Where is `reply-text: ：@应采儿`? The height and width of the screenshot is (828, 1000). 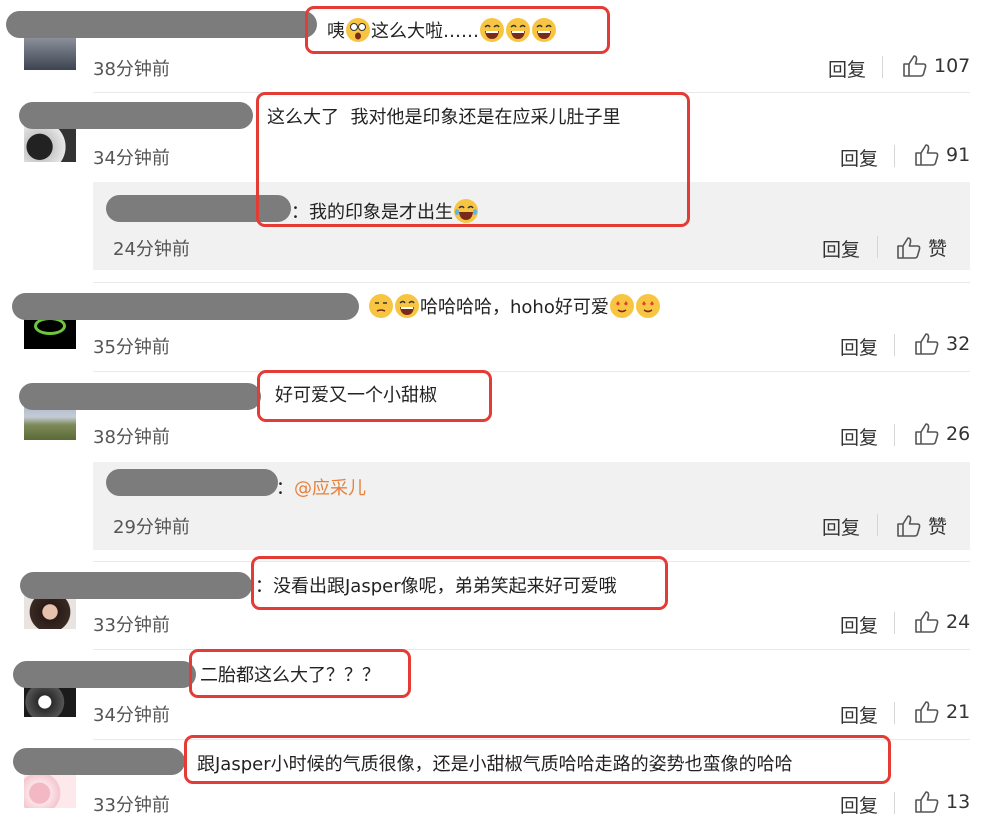 reply-text: ：@应采儿 is located at coordinates (321, 488).